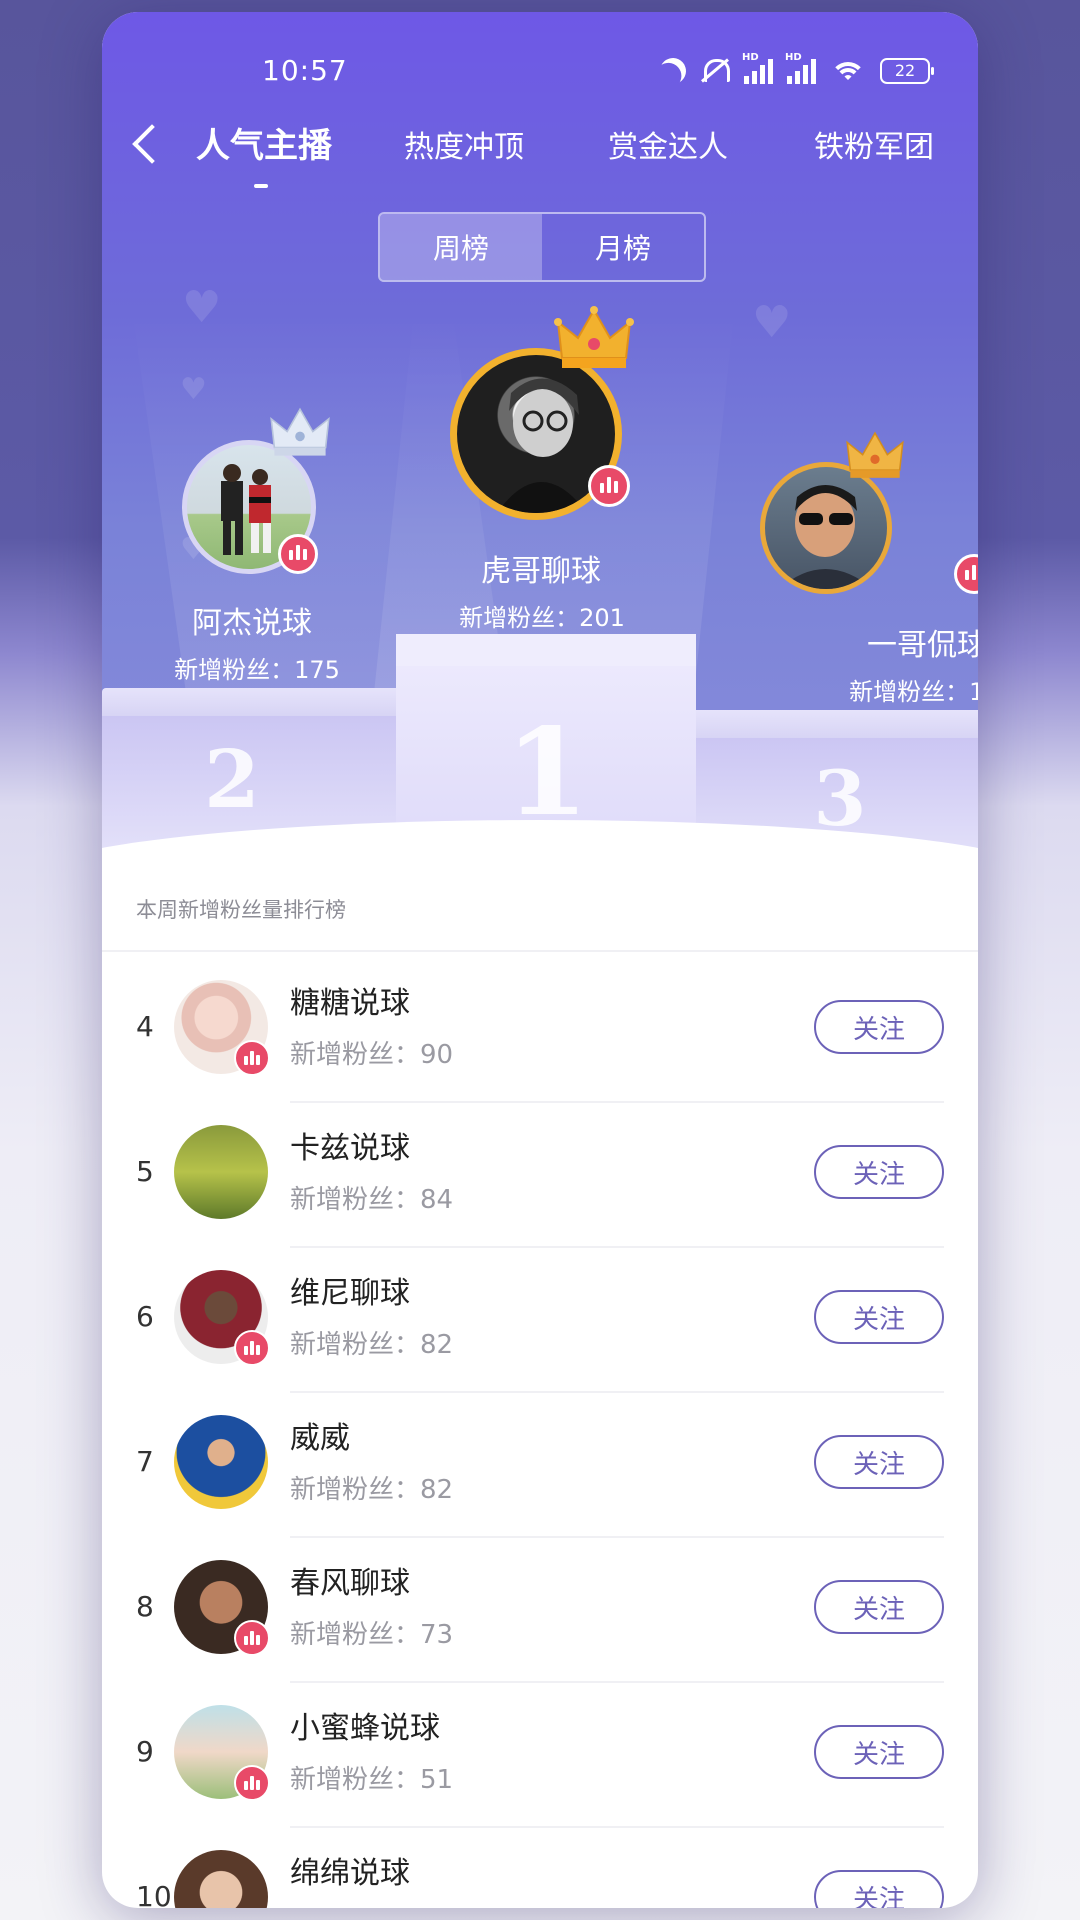 This screenshot has width=1080, height=1920. What do you see at coordinates (264, 142) in the screenshot?
I see `tab-popular-anchor: 人气主播` at bounding box center [264, 142].